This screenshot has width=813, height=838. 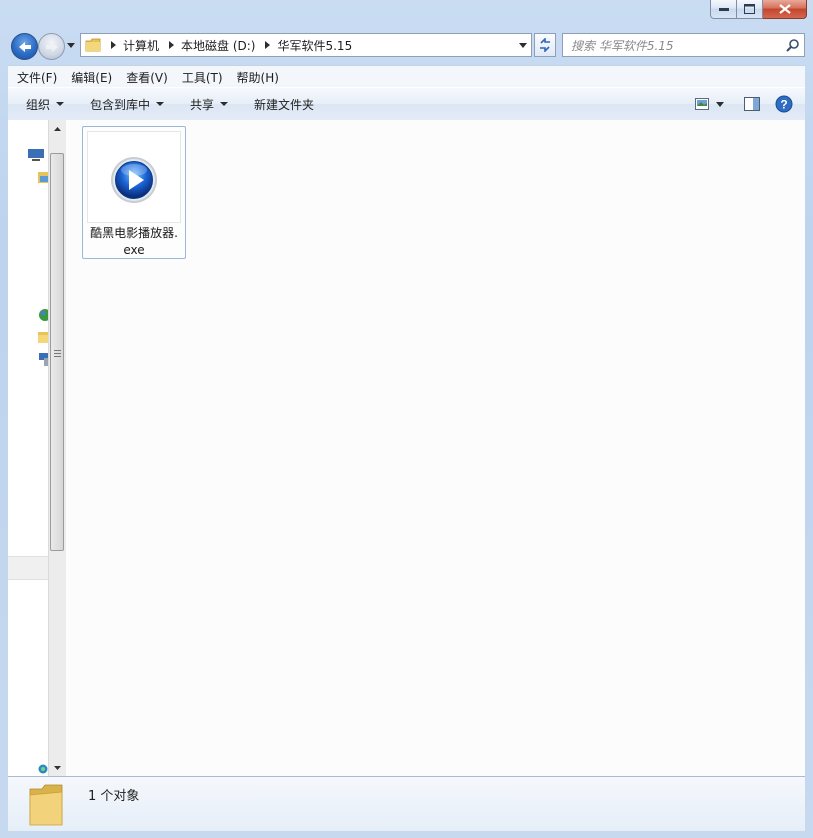 What do you see at coordinates (38, 104) in the screenshot?
I see `organize-label: 组织` at bounding box center [38, 104].